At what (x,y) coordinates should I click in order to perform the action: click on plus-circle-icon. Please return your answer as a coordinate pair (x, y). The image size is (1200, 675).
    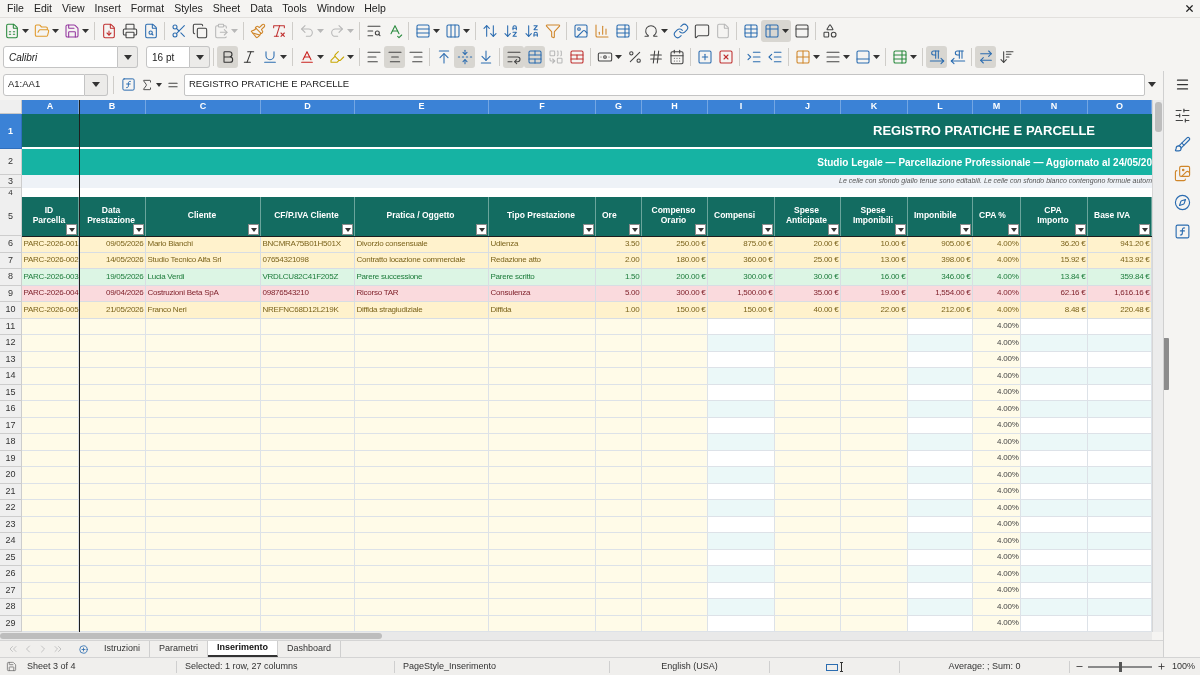
    Looking at the image, I should click on (83, 649).